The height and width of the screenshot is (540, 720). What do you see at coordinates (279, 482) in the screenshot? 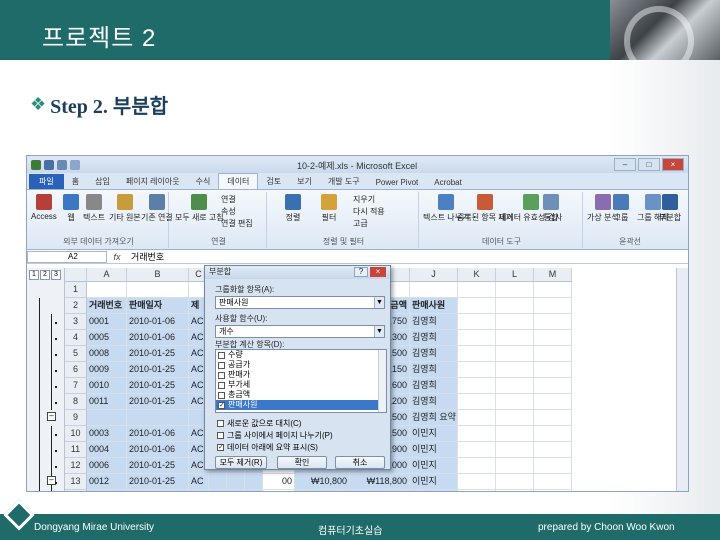
I see `table-cell: 00` at bounding box center [279, 482].